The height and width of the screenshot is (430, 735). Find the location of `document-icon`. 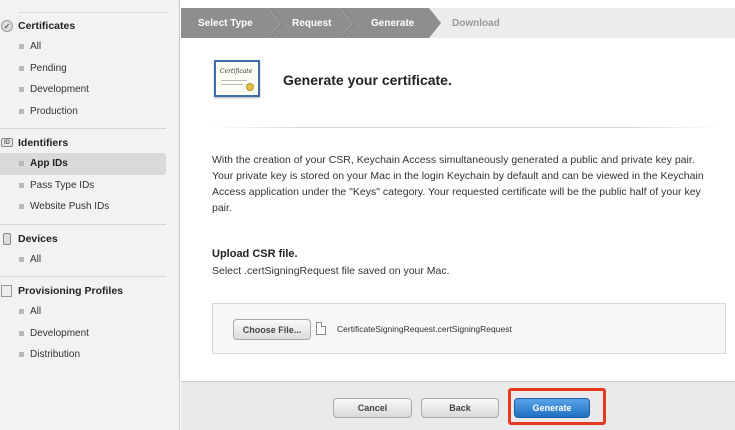

document-icon is located at coordinates (321, 328).